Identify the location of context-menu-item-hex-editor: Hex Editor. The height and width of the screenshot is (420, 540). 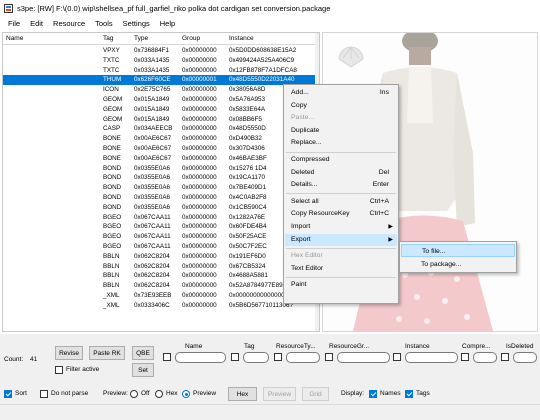
(341, 256).